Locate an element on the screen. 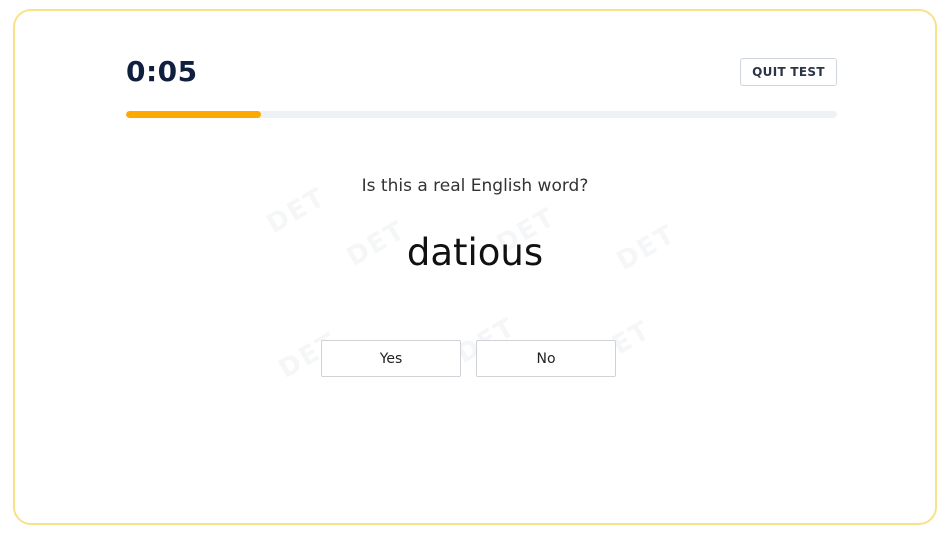 The height and width of the screenshot is (542, 949). countdown-timer: 0:05 is located at coordinates (162, 71).